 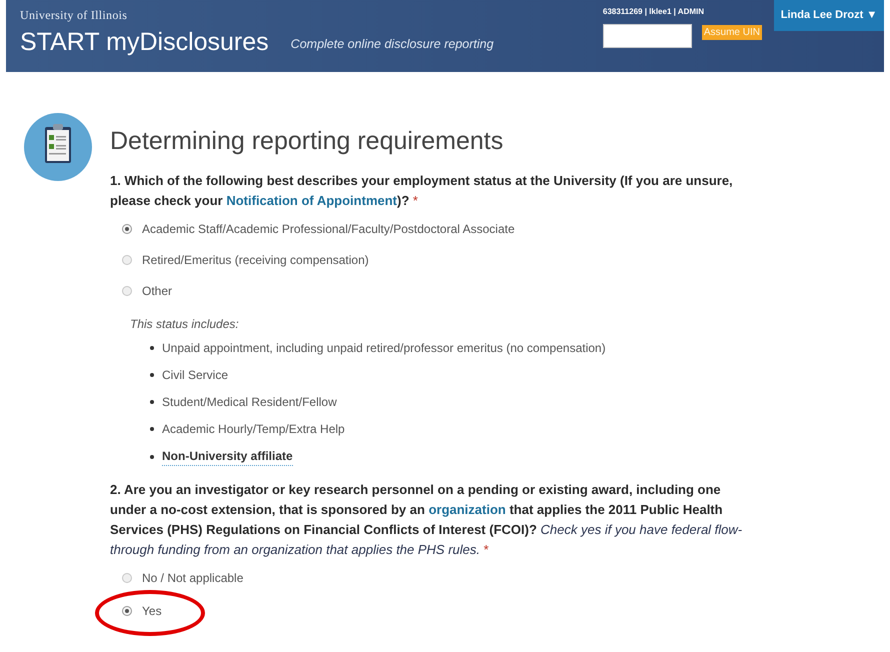 I want to click on tagline: Complete online disclosure reporting, so click(x=392, y=45).